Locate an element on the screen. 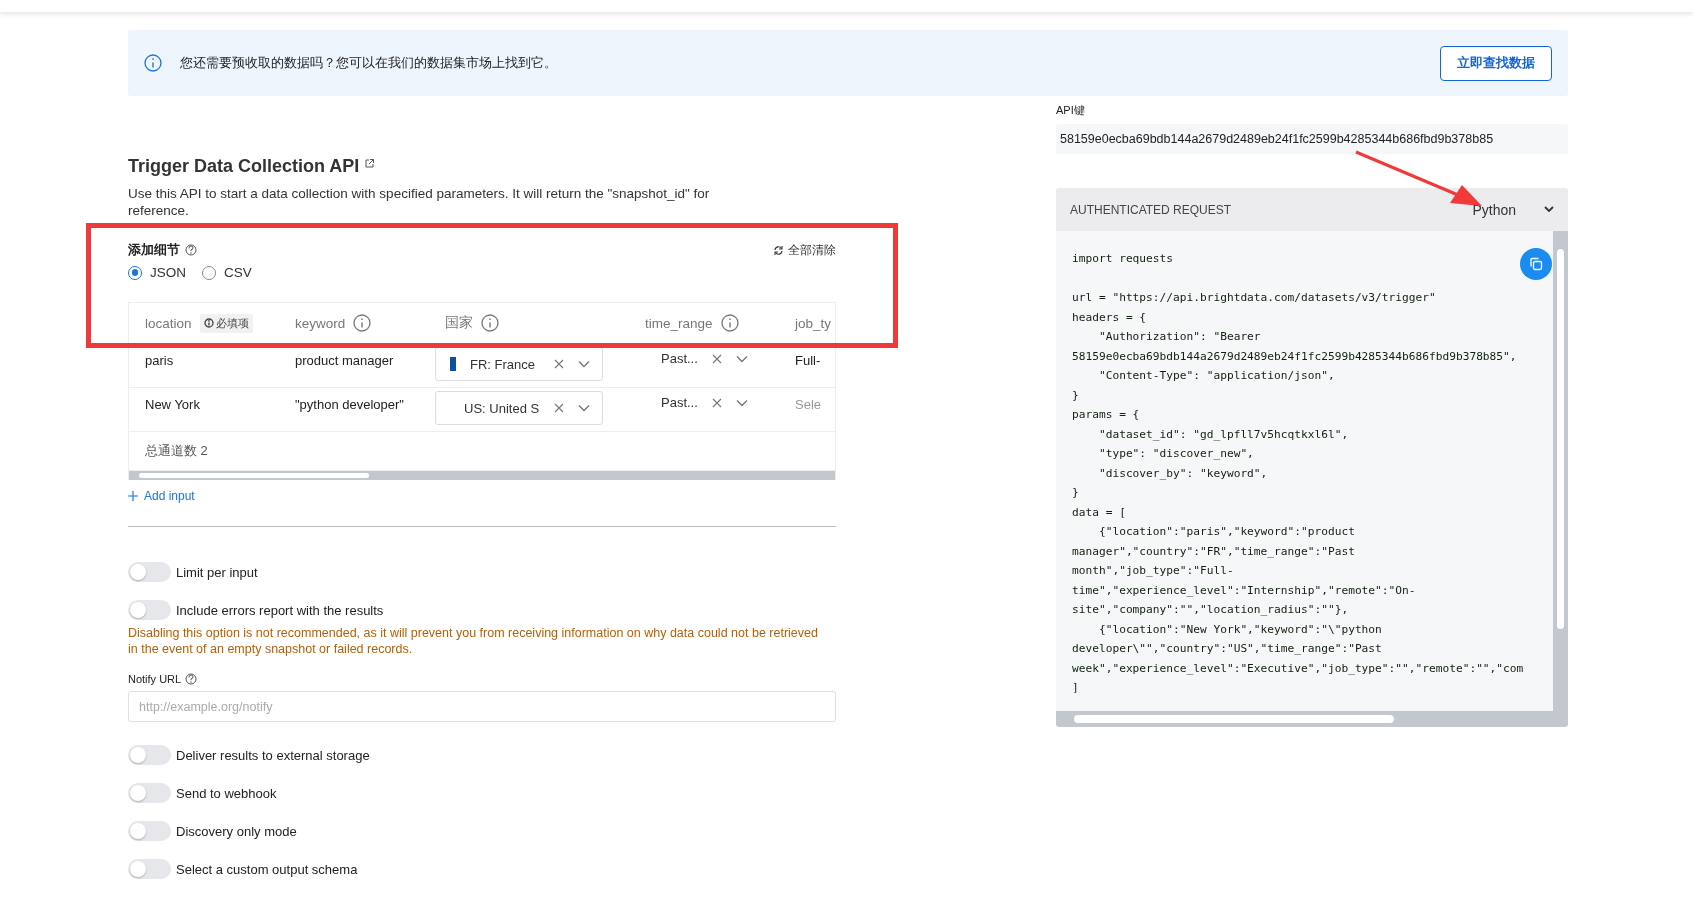  toggle-label: Limit per input is located at coordinates (217, 572).